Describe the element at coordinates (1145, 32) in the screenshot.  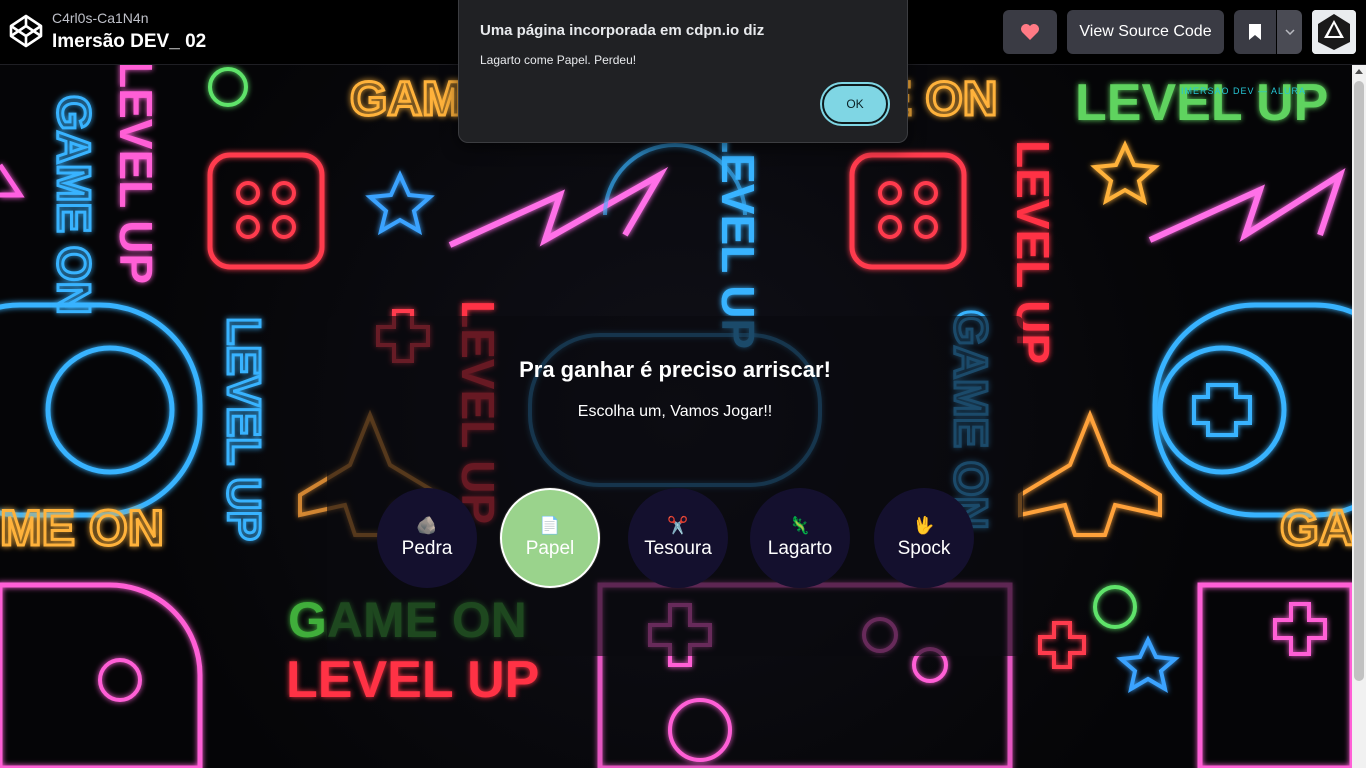
I see `view-source-button: View Source Code` at that location.